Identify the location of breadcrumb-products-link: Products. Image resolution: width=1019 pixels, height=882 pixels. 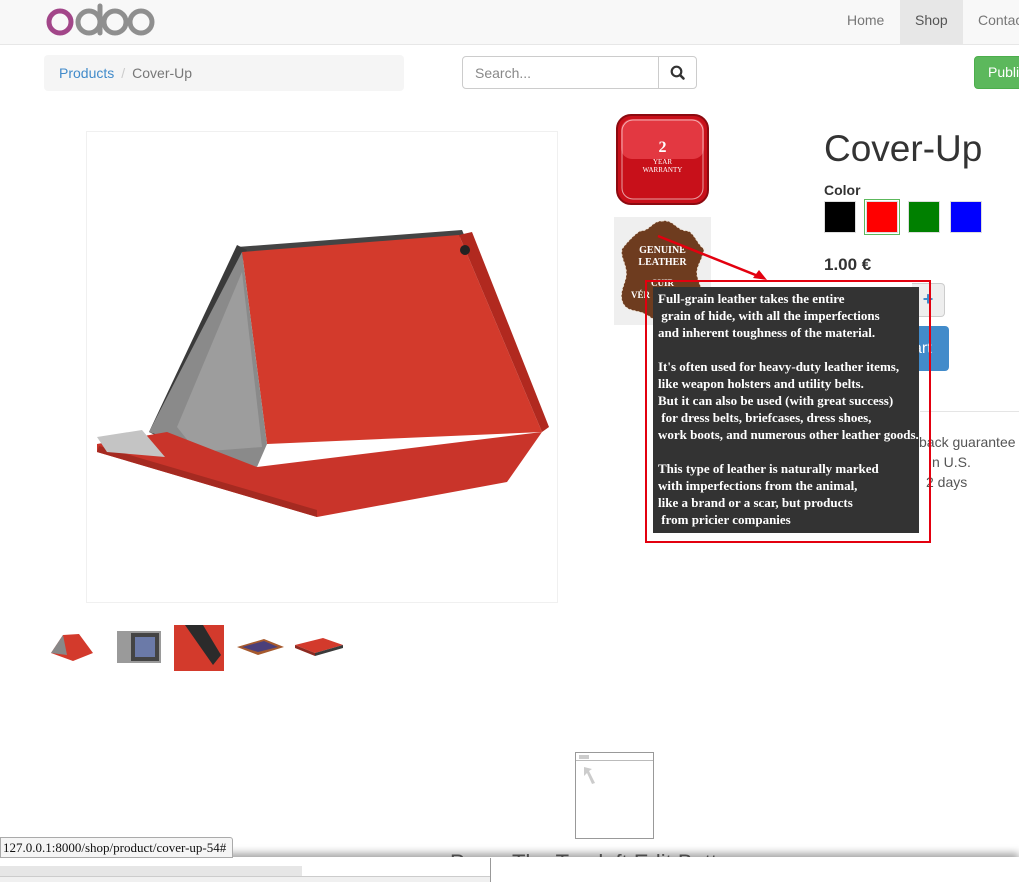
(86, 73).